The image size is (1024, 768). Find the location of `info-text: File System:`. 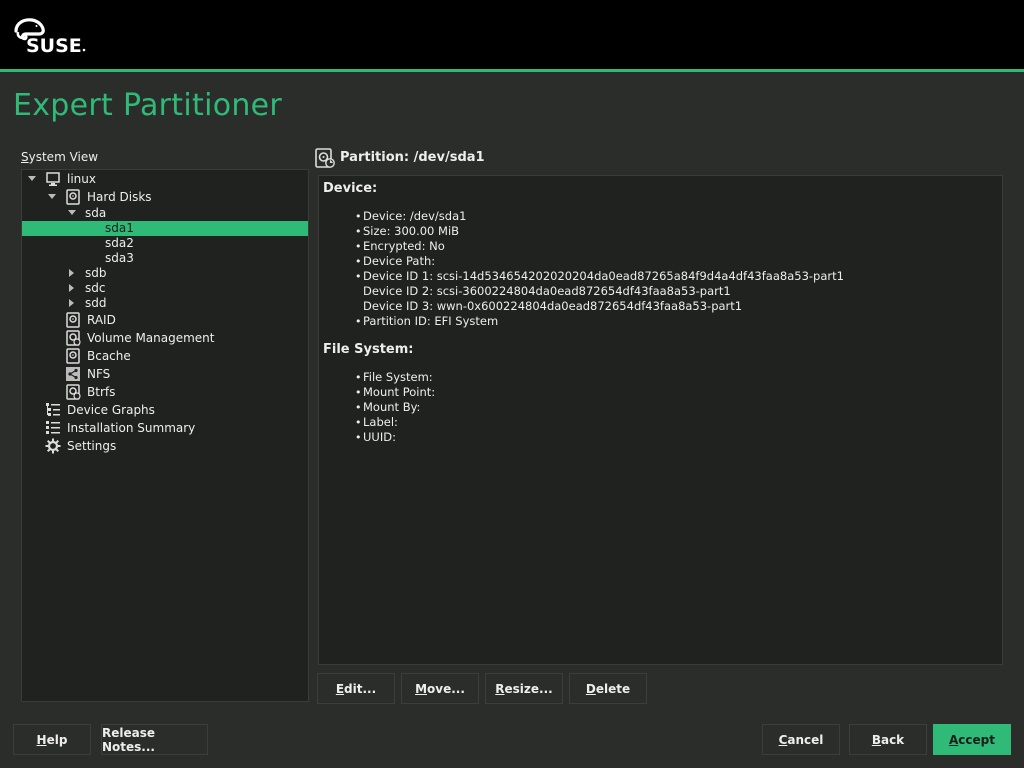

info-text: File System: is located at coordinates (398, 377).